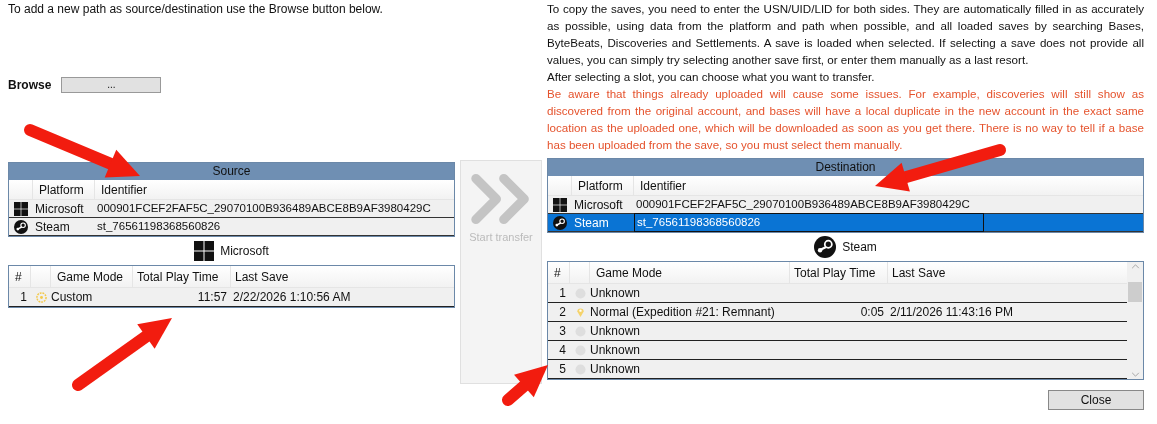 The image size is (1157, 424). What do you see at coordinates (837, 331) in the screenshot?
I see `save-row: 3 Unknown` at bounding box center [837, 331].